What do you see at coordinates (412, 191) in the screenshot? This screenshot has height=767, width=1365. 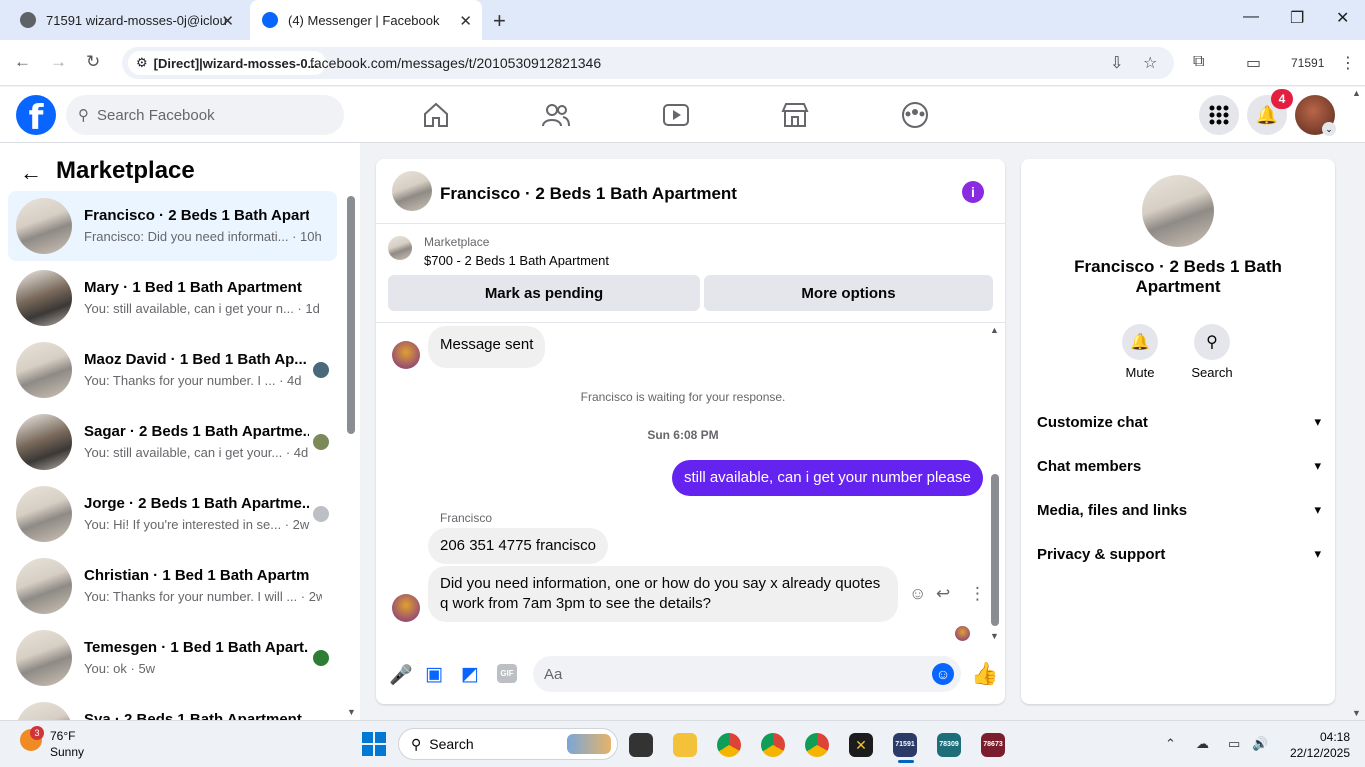 I see `chat-avatar` at bounding box center [412, 191].